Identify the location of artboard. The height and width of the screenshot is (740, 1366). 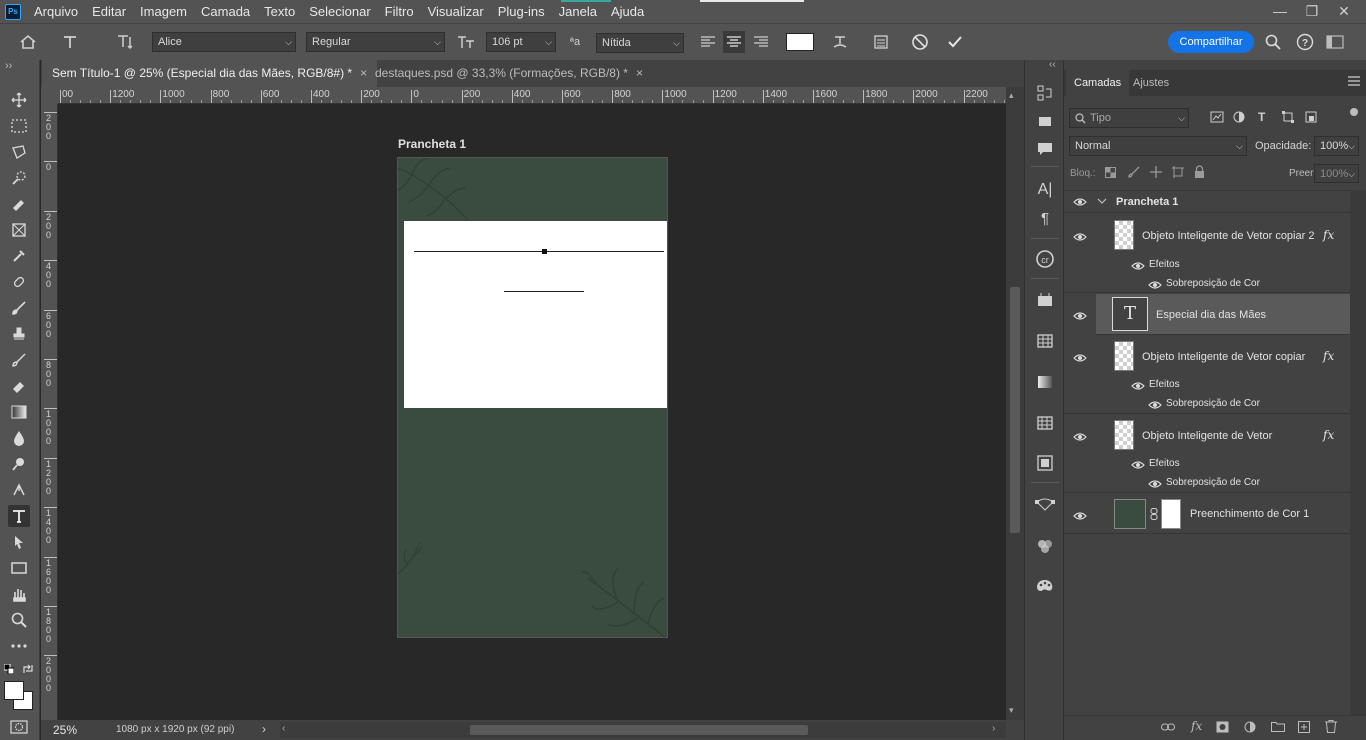
(532, 397).